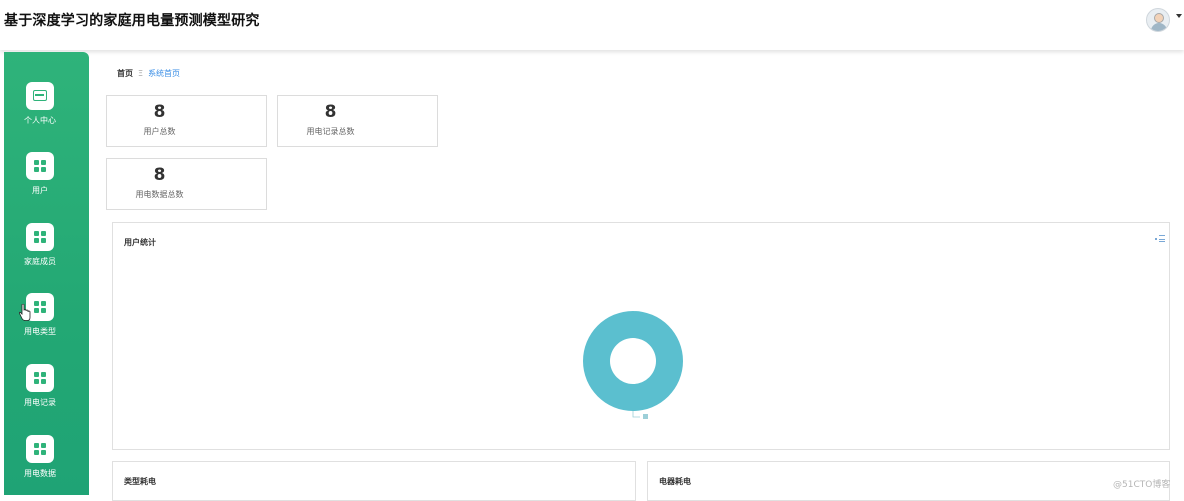 Image resolution: width=1184 pixels, height=501 pixels. Describe the element at coordinates (25, 312) in the screenshot. I see `hand-cursor-icon` at that location.